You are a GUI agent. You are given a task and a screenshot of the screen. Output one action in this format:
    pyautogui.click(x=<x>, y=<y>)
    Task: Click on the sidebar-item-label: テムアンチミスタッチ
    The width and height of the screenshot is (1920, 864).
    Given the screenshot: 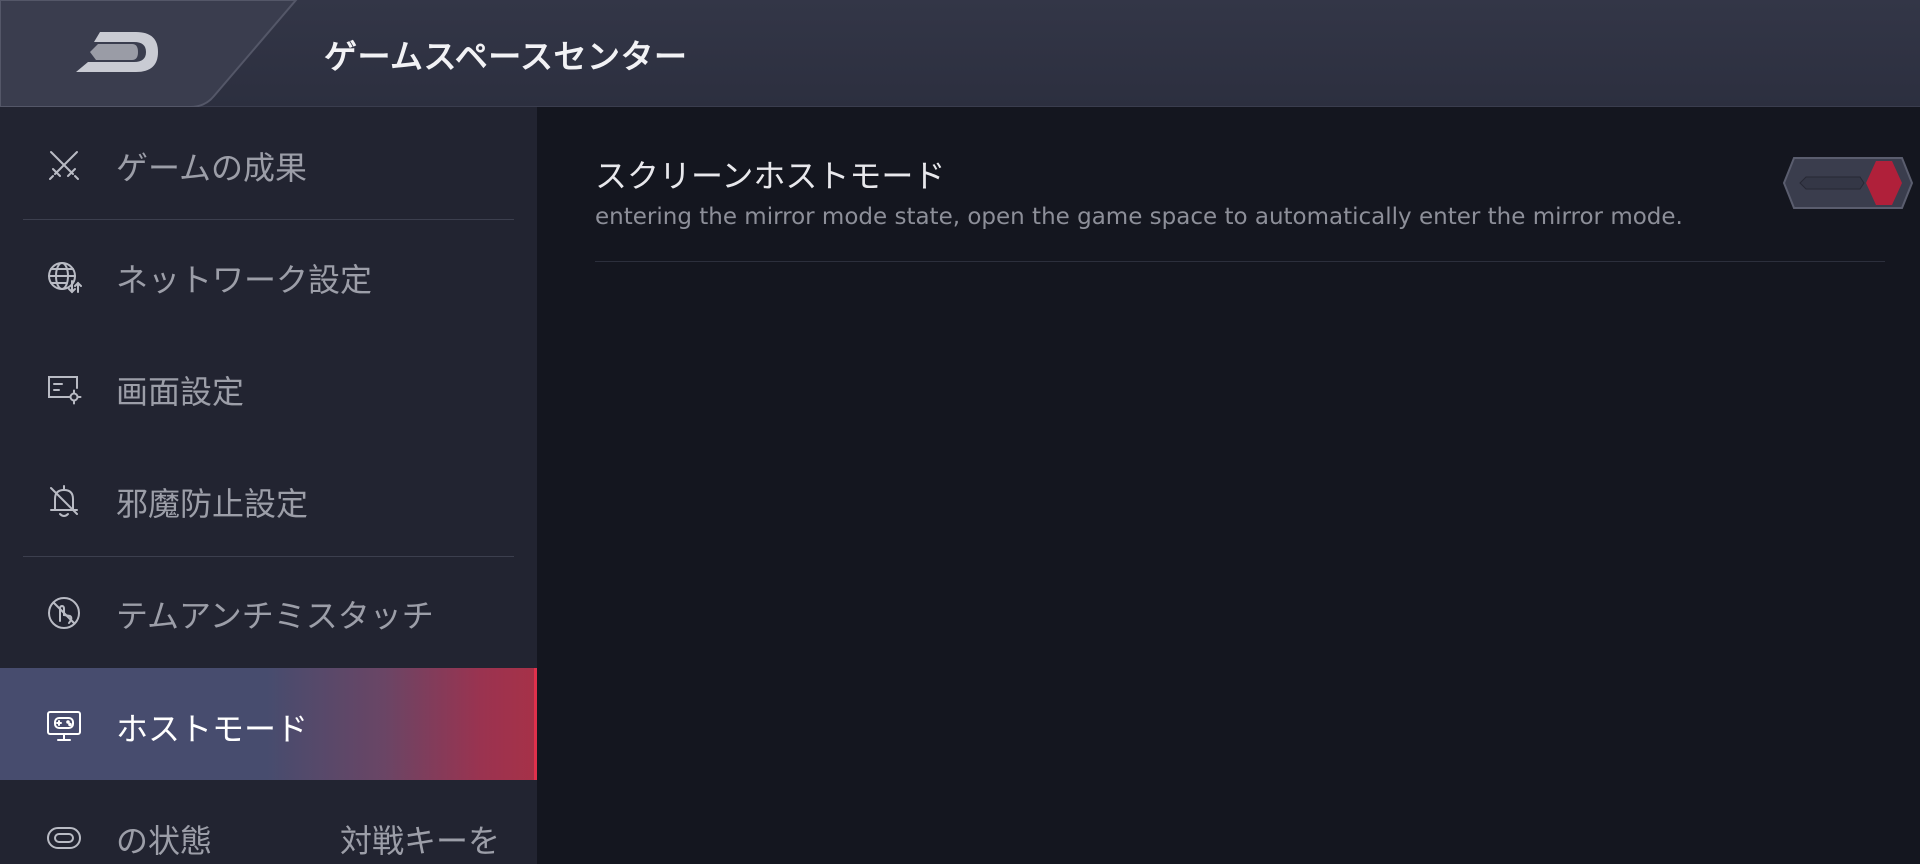 What is the action you would take?
    pyautogui.click(x=275, y=616)
    